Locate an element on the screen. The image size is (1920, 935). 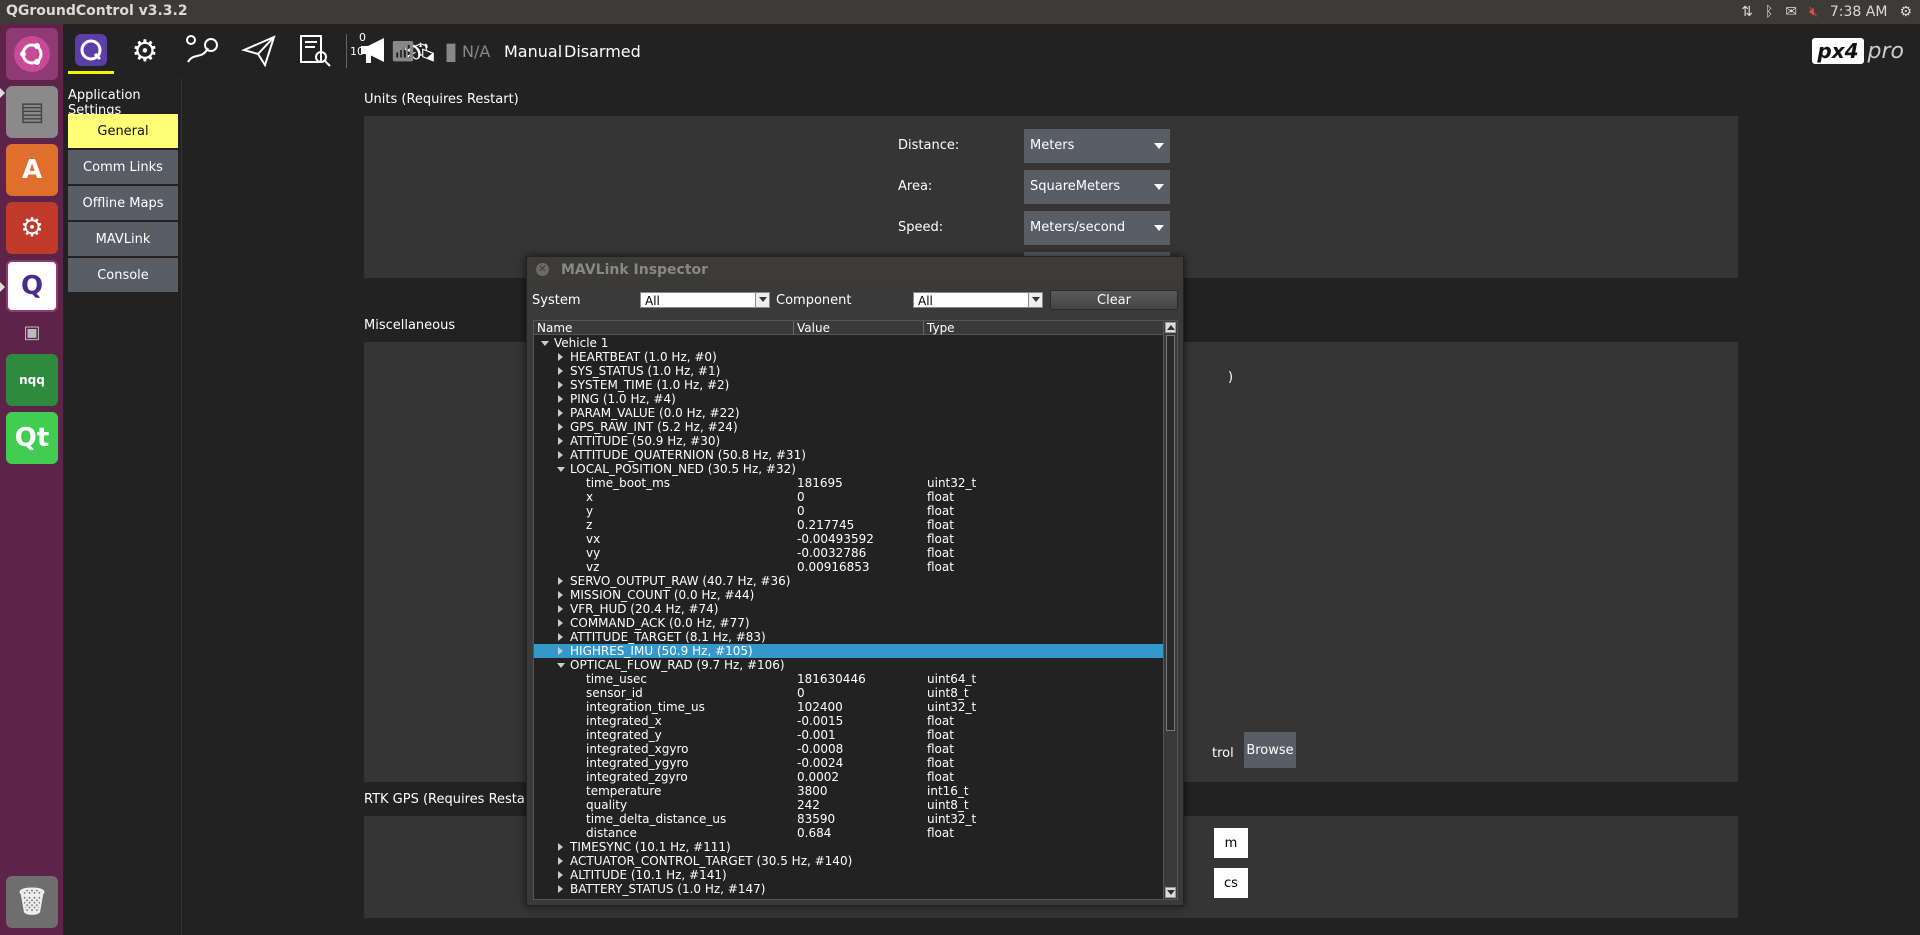
nqq-editor-icon: nqq is located at coordinates (32, 380).